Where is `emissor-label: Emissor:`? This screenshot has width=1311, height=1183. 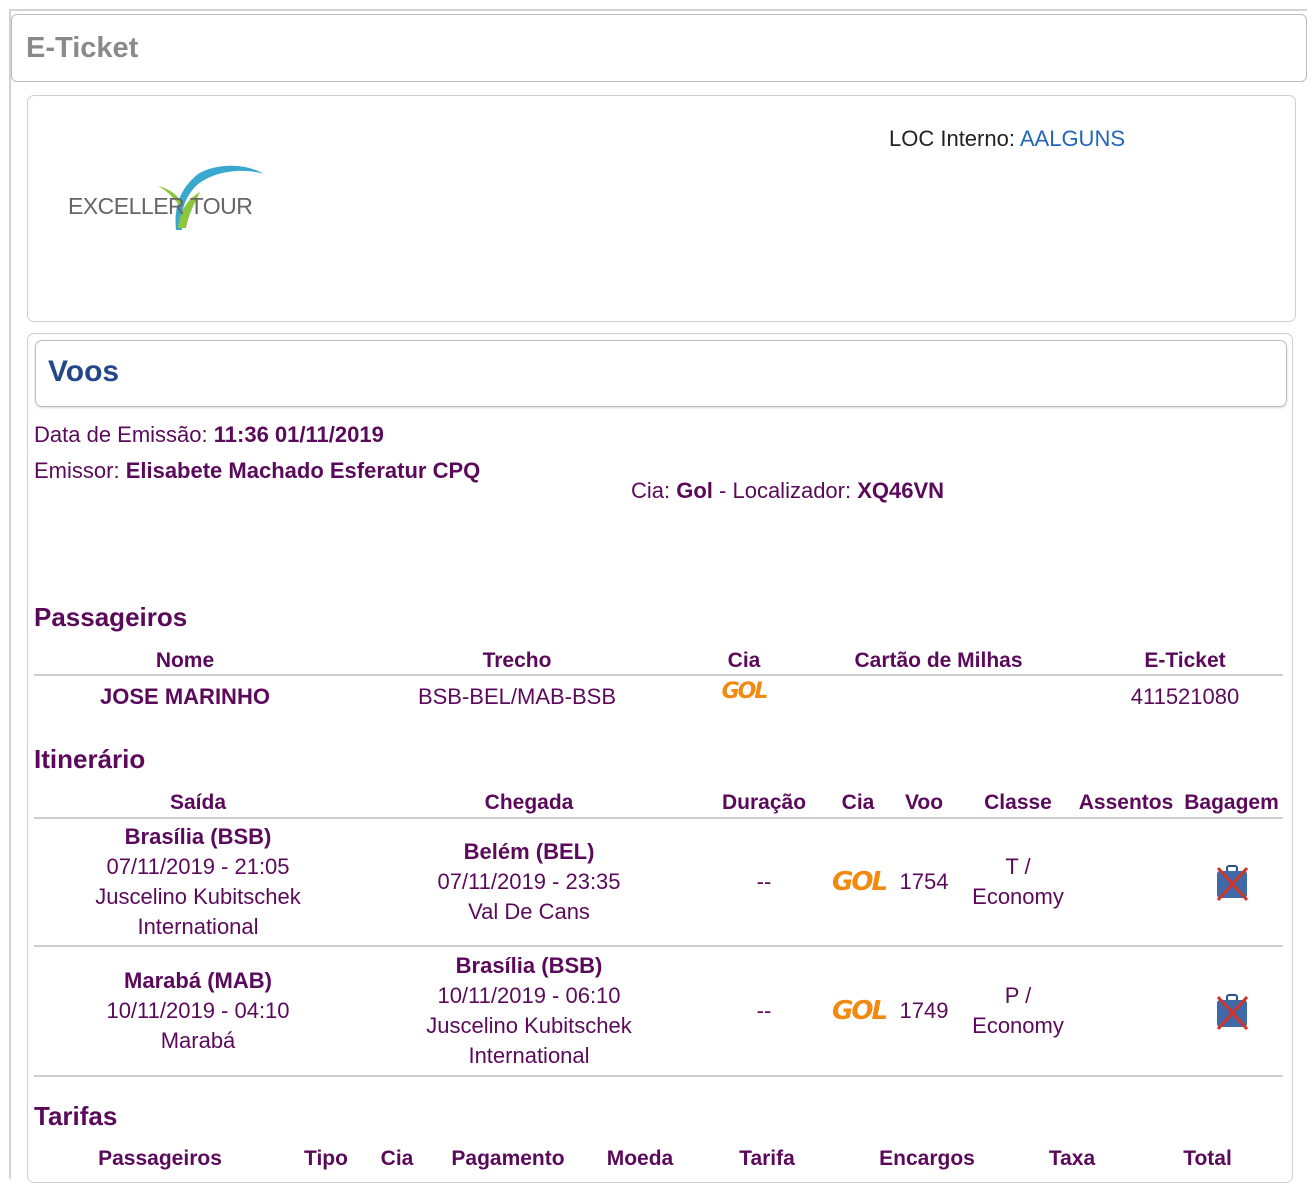 emissor-label: Emissor: is located at coordinates (77, 470).